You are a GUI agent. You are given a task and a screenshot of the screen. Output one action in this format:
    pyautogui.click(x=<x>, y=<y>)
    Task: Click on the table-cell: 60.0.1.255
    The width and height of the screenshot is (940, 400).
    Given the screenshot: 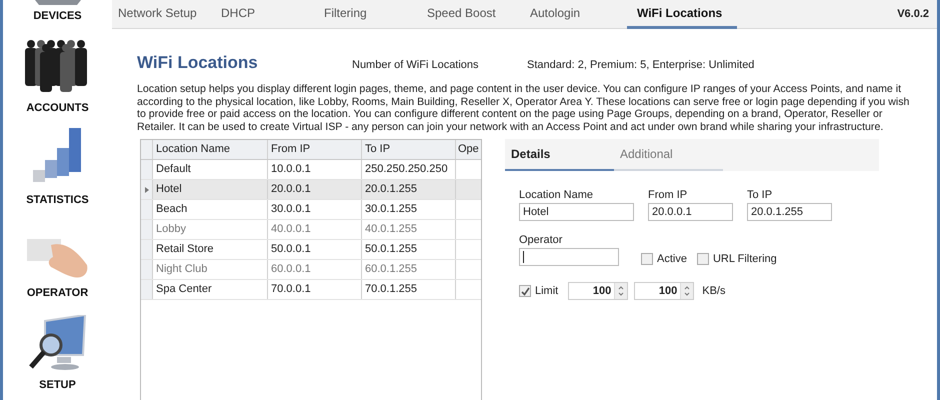 What is the action you would take?
    pyautogui.click(x=409, y=269)
    